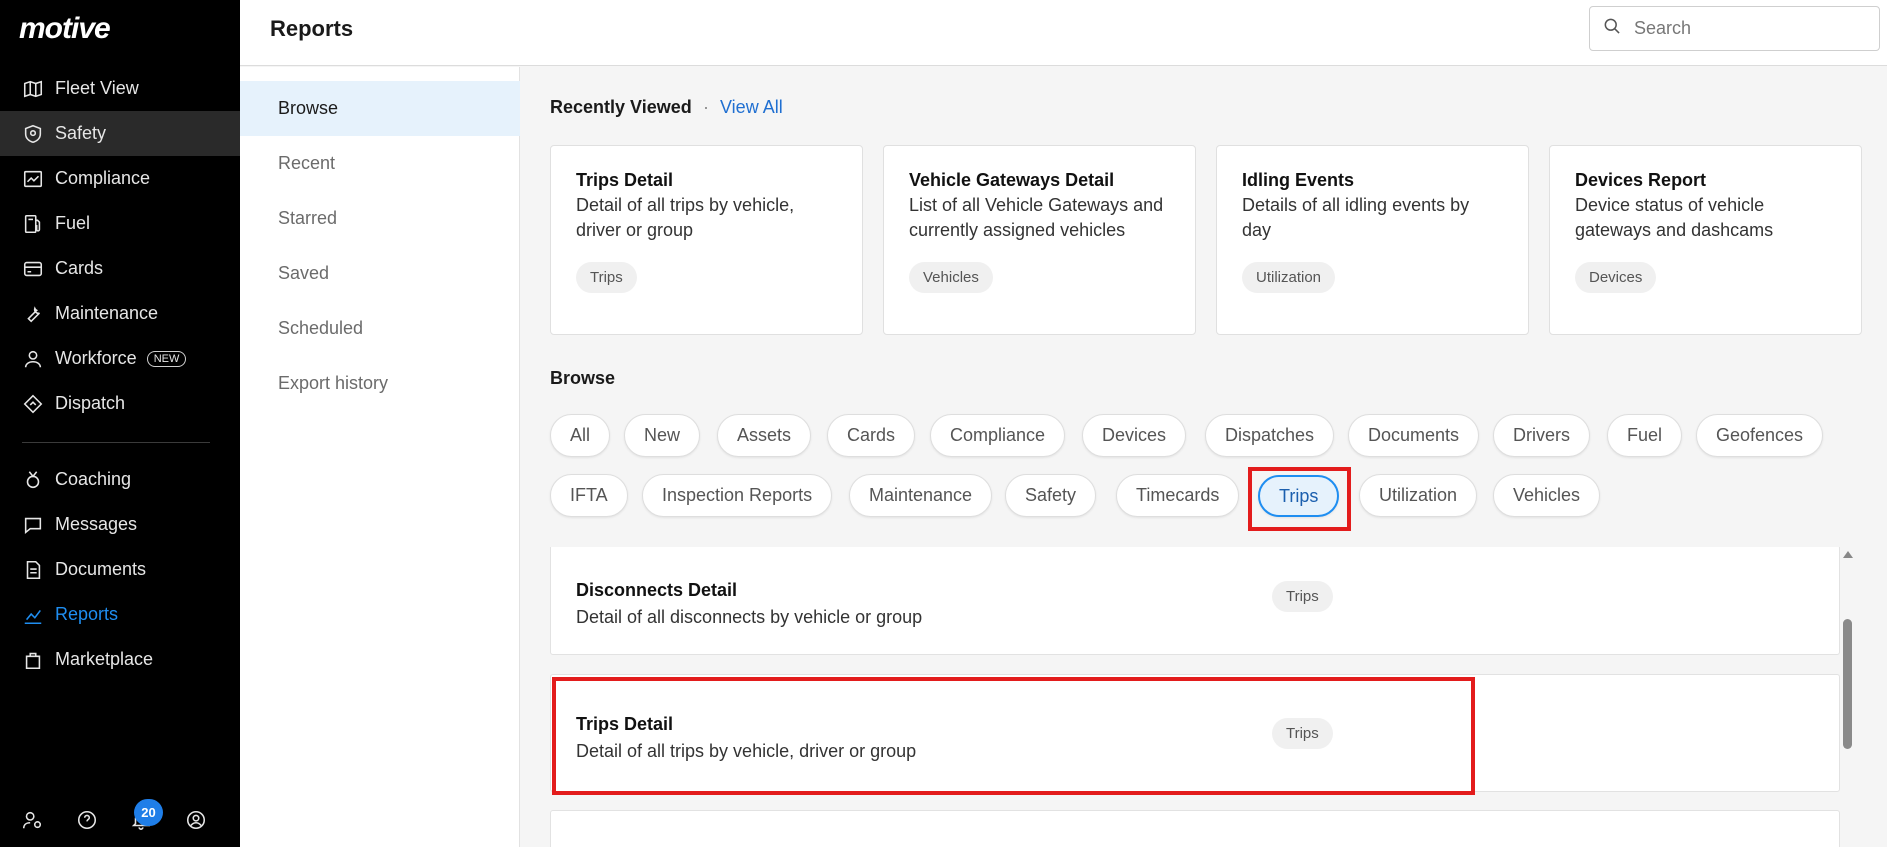  What do you see at coordinates (120, 821) in the screenshot?
I see `sidebar-footer` at bounding box center [120, 821].